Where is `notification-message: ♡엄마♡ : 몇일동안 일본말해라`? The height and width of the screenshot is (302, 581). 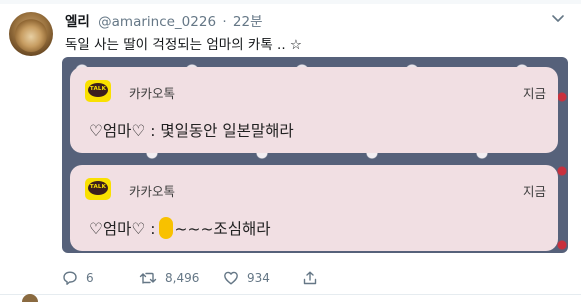
notification-message: ♡엄마♡ : 몇일동안 일본말해라 is located at coordinates (191, 131).